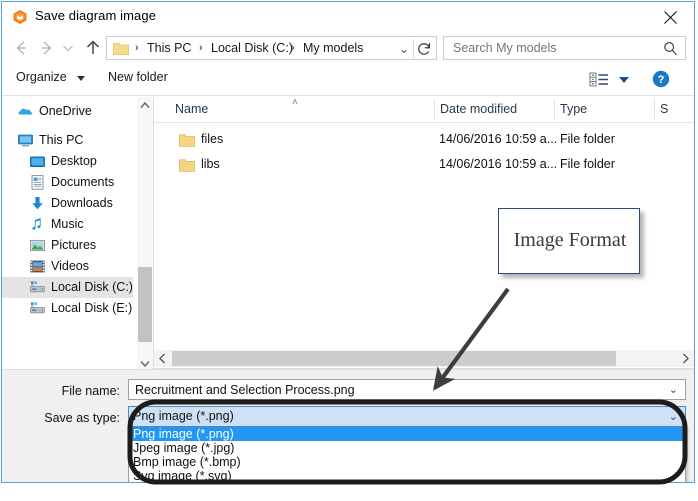 This screenshot has height=501, width=698. Describe the element at coordinates (252, 48) in the screenshot. I see `breadcrumb-local-disk-c: Local Disk (C:)` at that location.